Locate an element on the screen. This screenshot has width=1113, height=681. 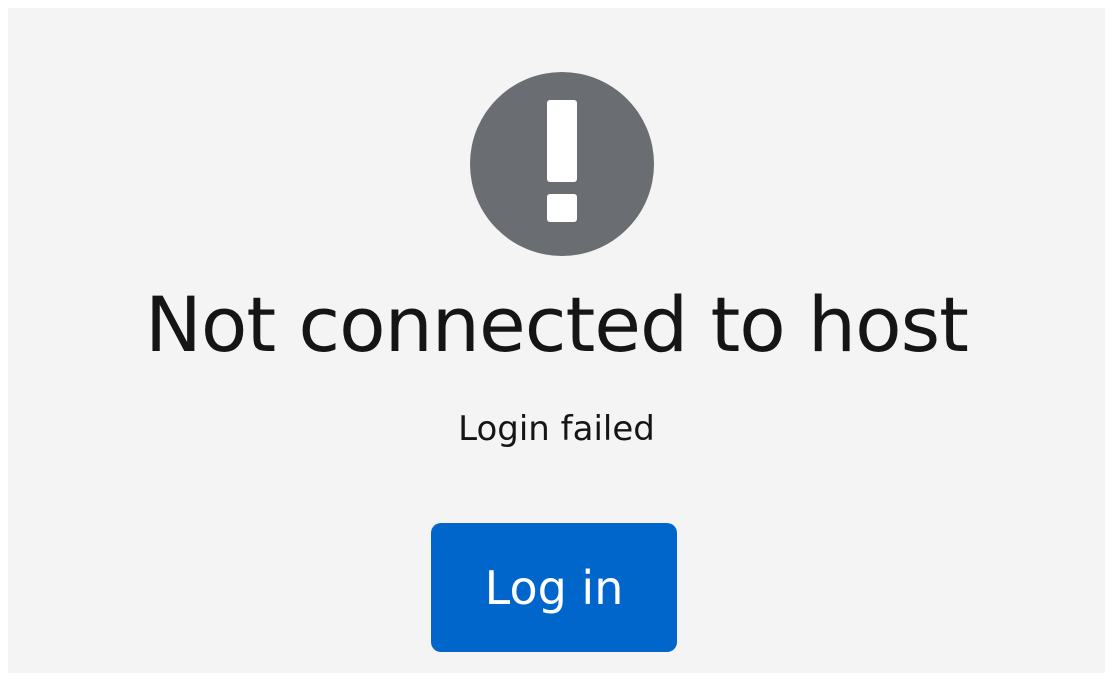
empty-state-title: Not connected to host is located at coordinates (557, 324).